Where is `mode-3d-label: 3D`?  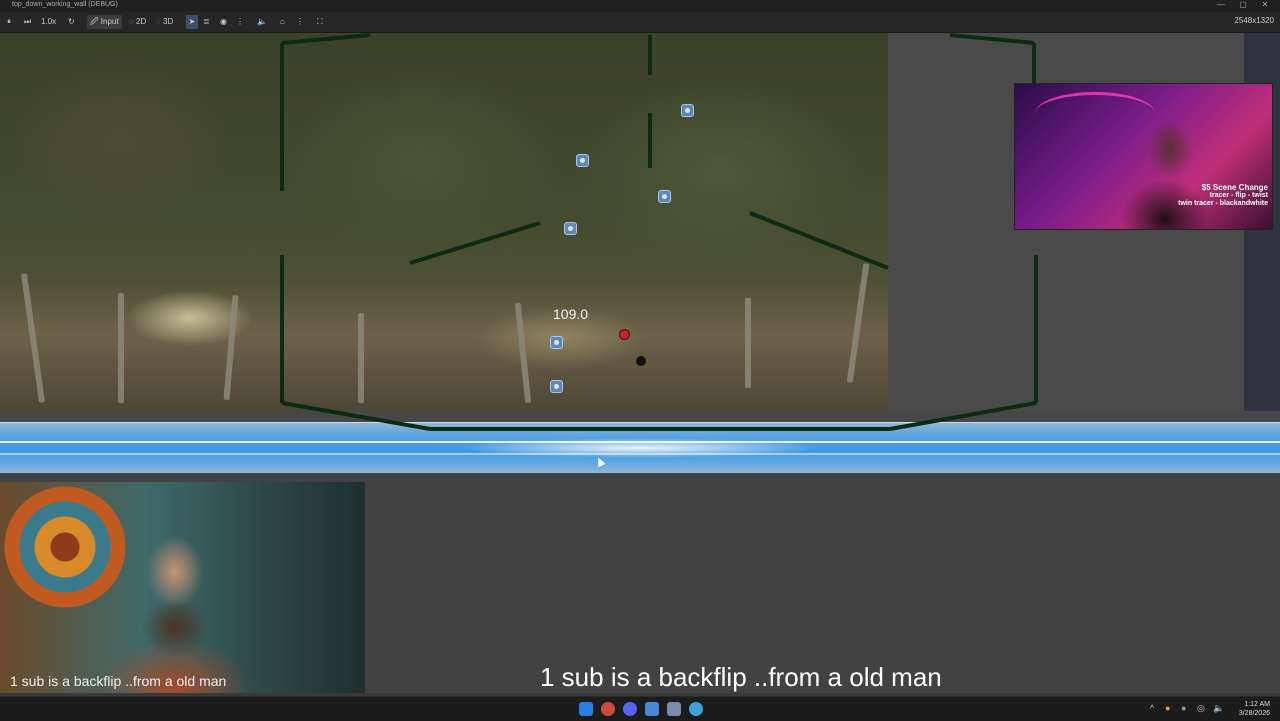
mode-3d-label: 3D is located at coordinates (168, 21).